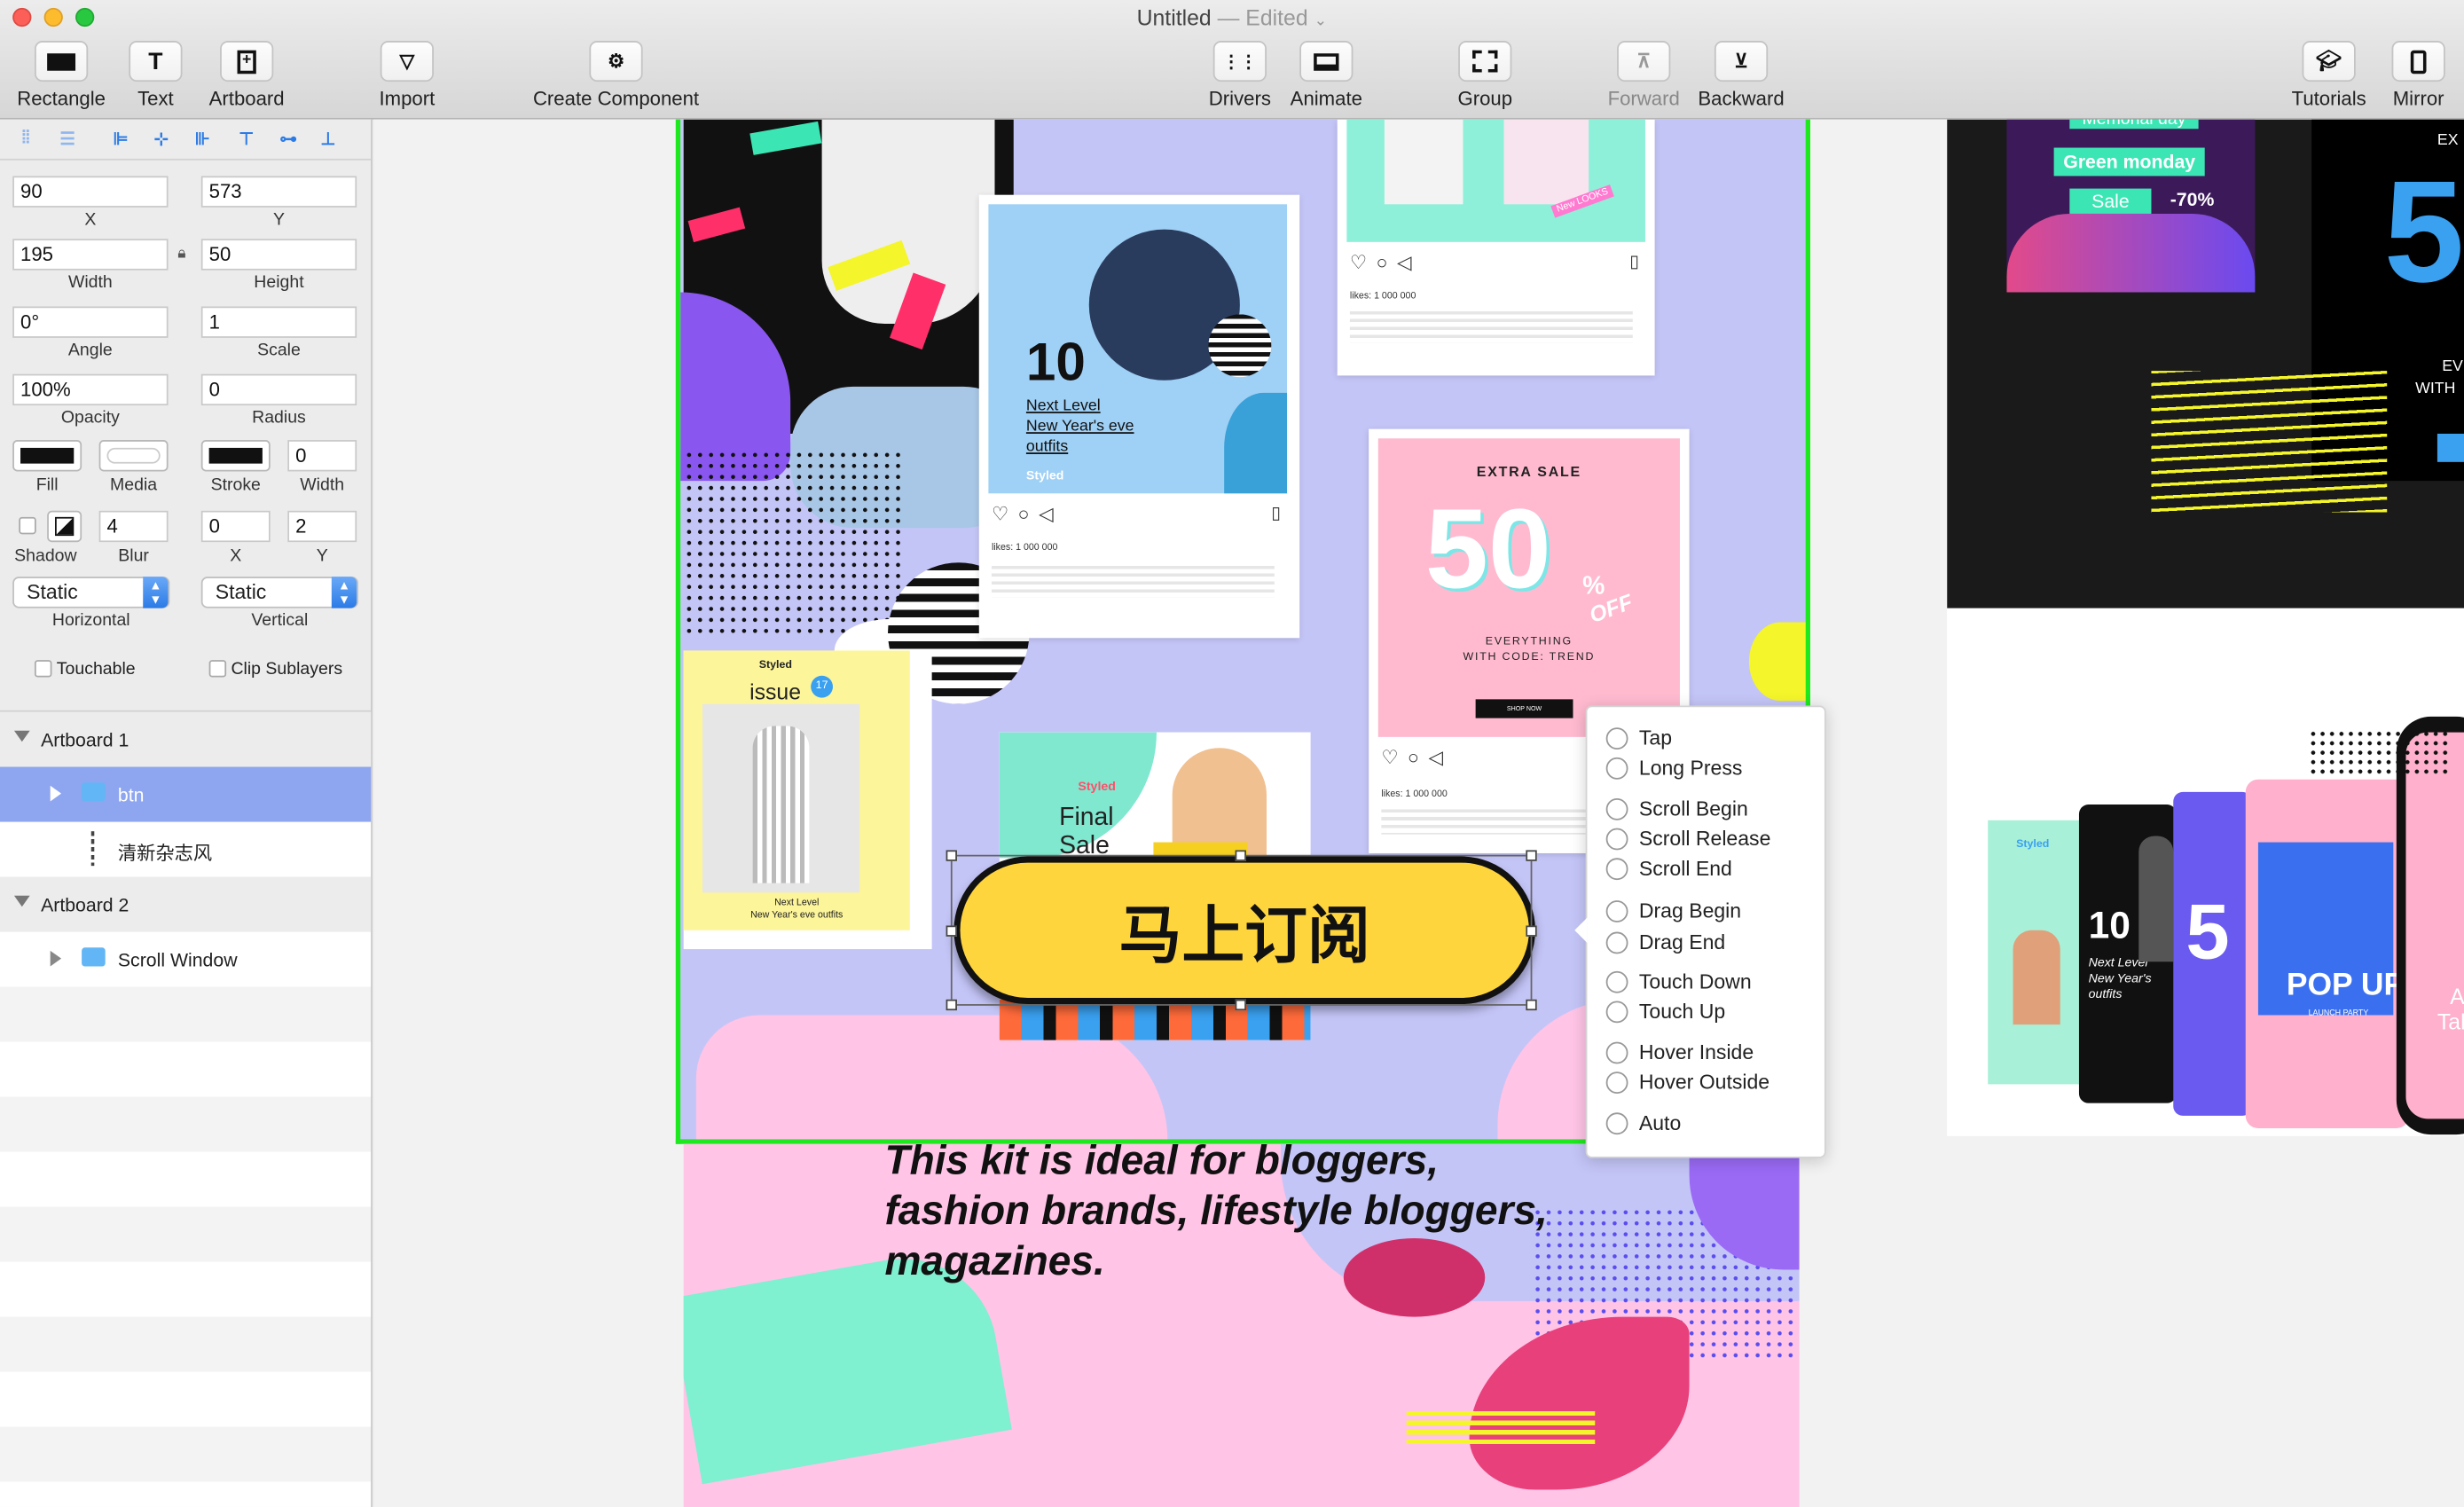  I want to click on bookmark-icon: ▯, so click(1634, 262).